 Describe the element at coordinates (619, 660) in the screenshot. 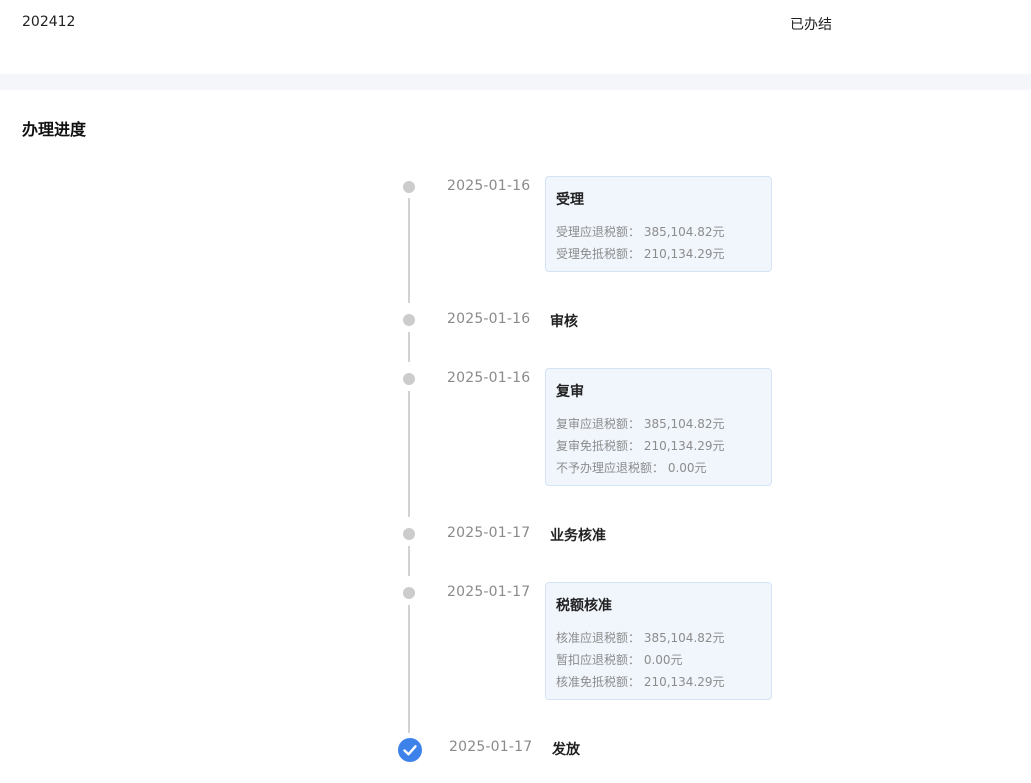

I see `step-detail: 暂扣应退税额： 0.00元` at that location.